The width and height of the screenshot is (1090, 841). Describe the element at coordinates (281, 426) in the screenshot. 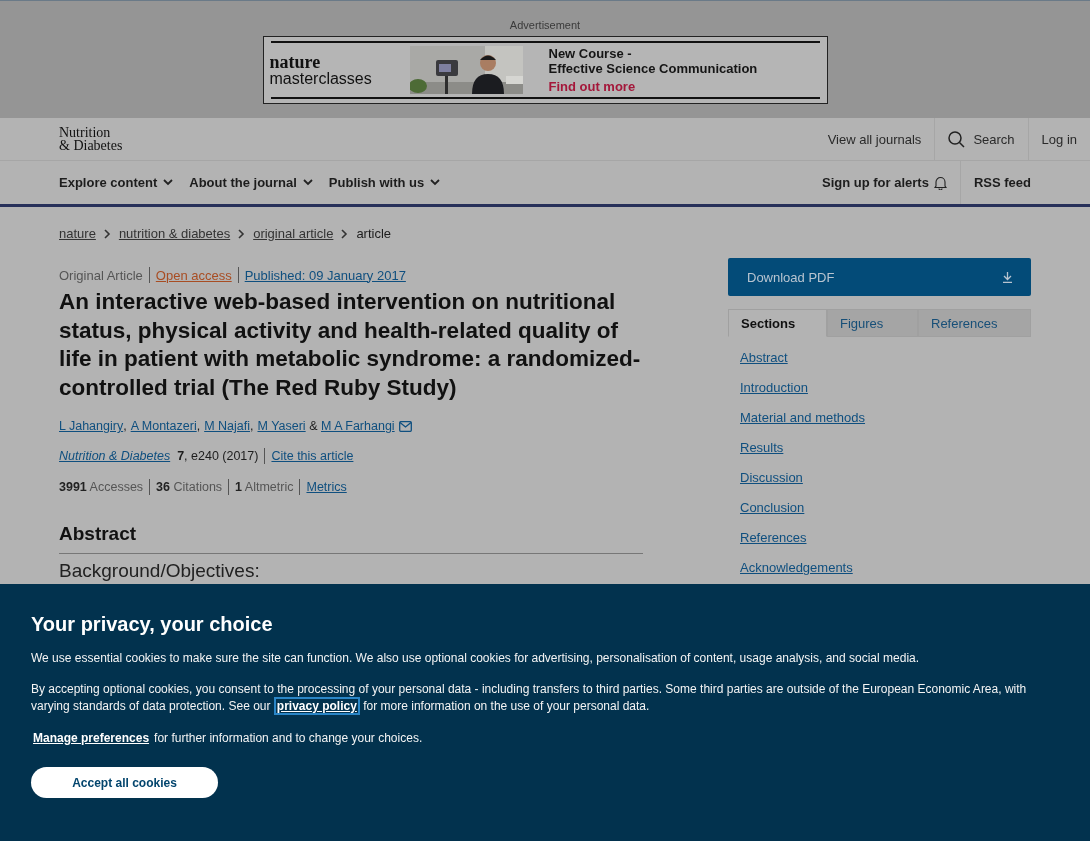

I see `author-link: M Yaseri` at that location.